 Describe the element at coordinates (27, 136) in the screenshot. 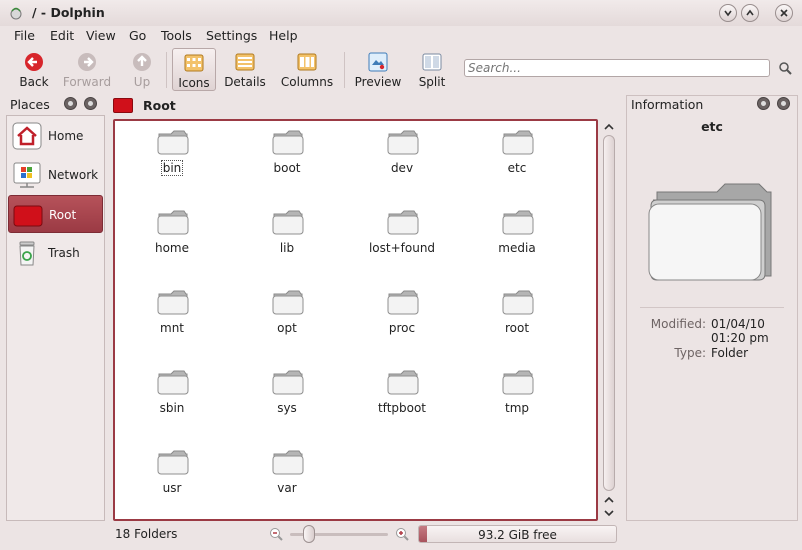

I see `home-icon` at that location.